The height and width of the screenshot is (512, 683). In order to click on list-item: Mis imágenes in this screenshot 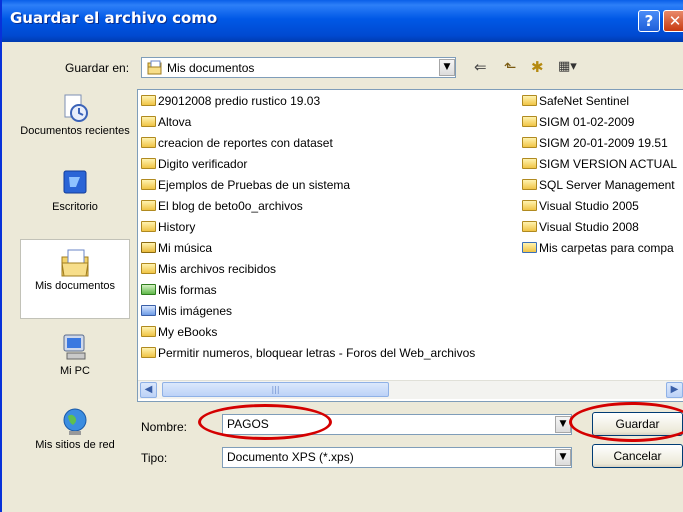, I will do `click(186, 311)`.